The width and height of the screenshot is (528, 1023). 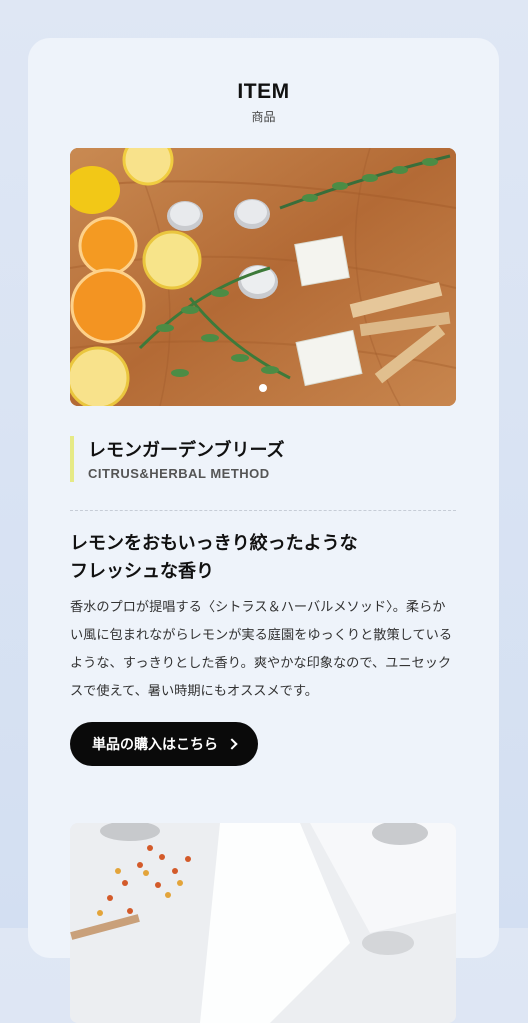 I want to click on next-product-photo, so click(x=263, y=923).